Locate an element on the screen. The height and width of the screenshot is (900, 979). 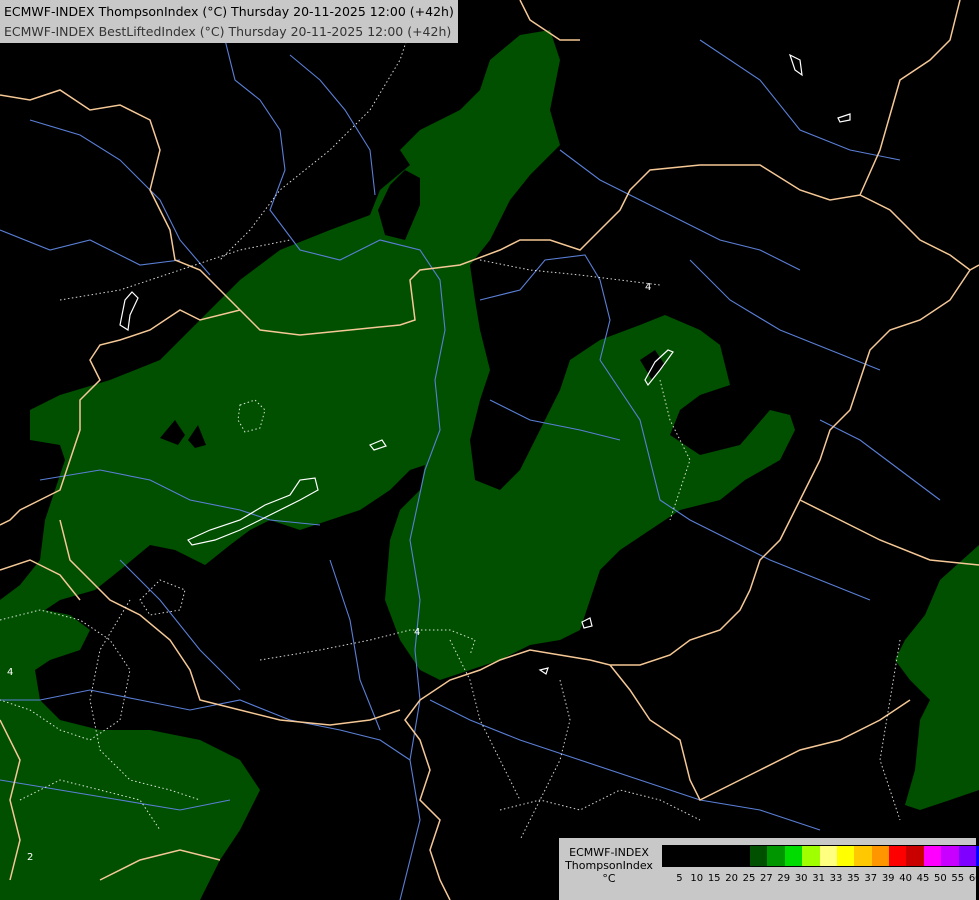
legend-tick-label: 5 is located at coordinates (679, 878).